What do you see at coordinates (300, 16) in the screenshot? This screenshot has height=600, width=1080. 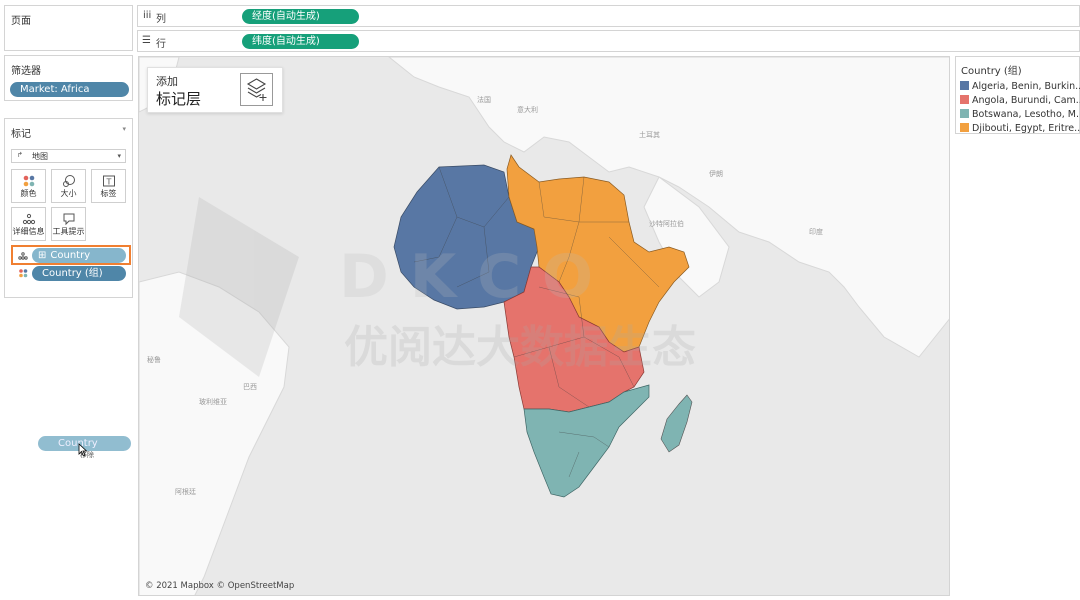 I see `longitude-pill: 经度(自动生成)` at bounding box center [300, 16].